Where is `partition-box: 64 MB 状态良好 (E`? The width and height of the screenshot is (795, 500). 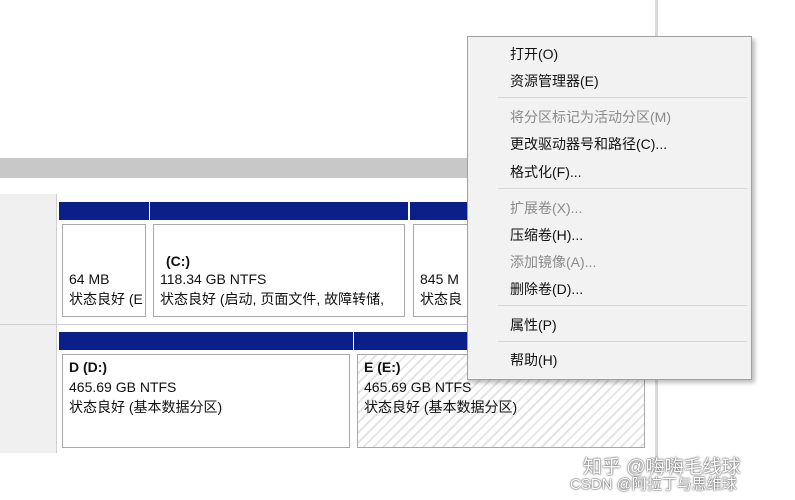 partition-box: 64 MB 状态良好 (E is located at coordinates (104, 270).